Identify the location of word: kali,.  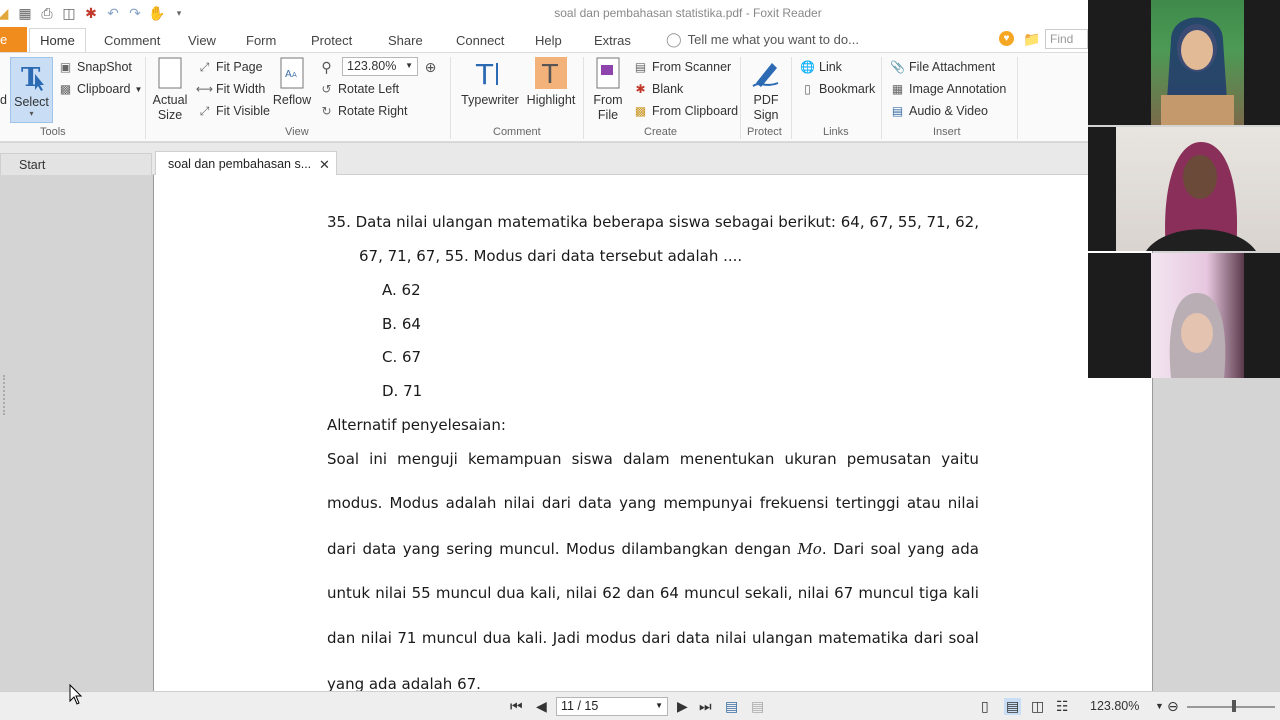
(545, 593).